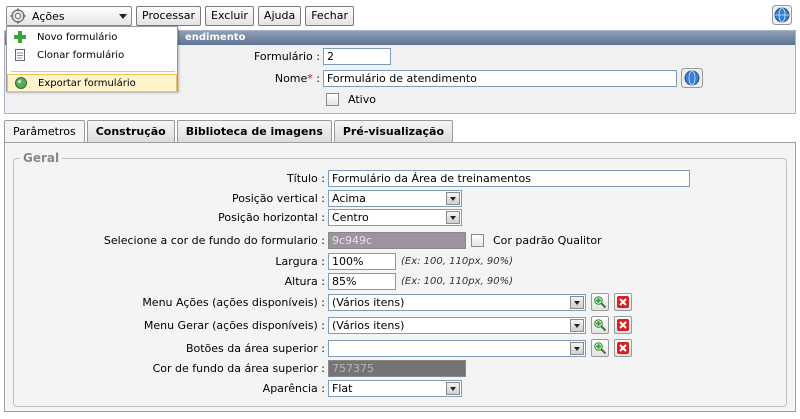 This screenshot has width=800, height=419. What do you see at coordinates (278, 198) in the screenshot?
I see `pos-vertical-label: Posição vertical :` at bounding box center [278, 198].